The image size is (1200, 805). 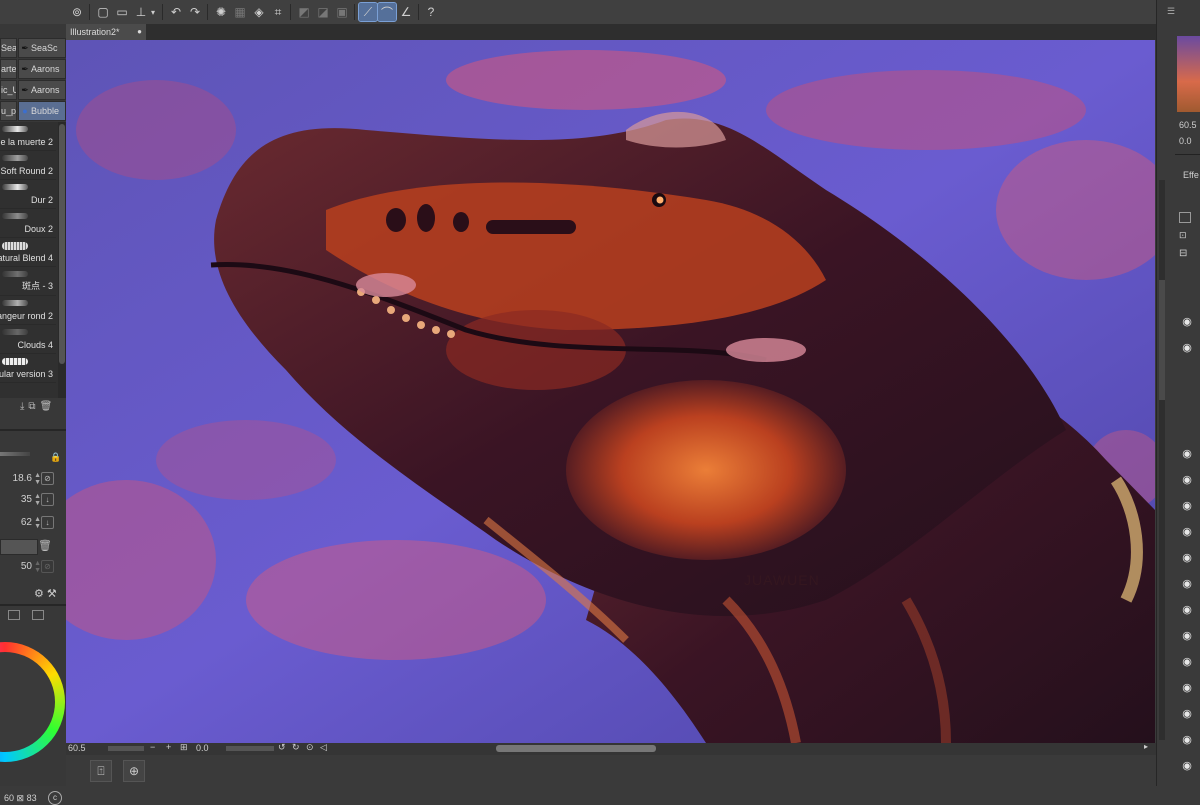 What do you see at coordinates (53, 594) in the screenshot?
I see `wrench-icon: ⚒` at bounding box center [53, 594].